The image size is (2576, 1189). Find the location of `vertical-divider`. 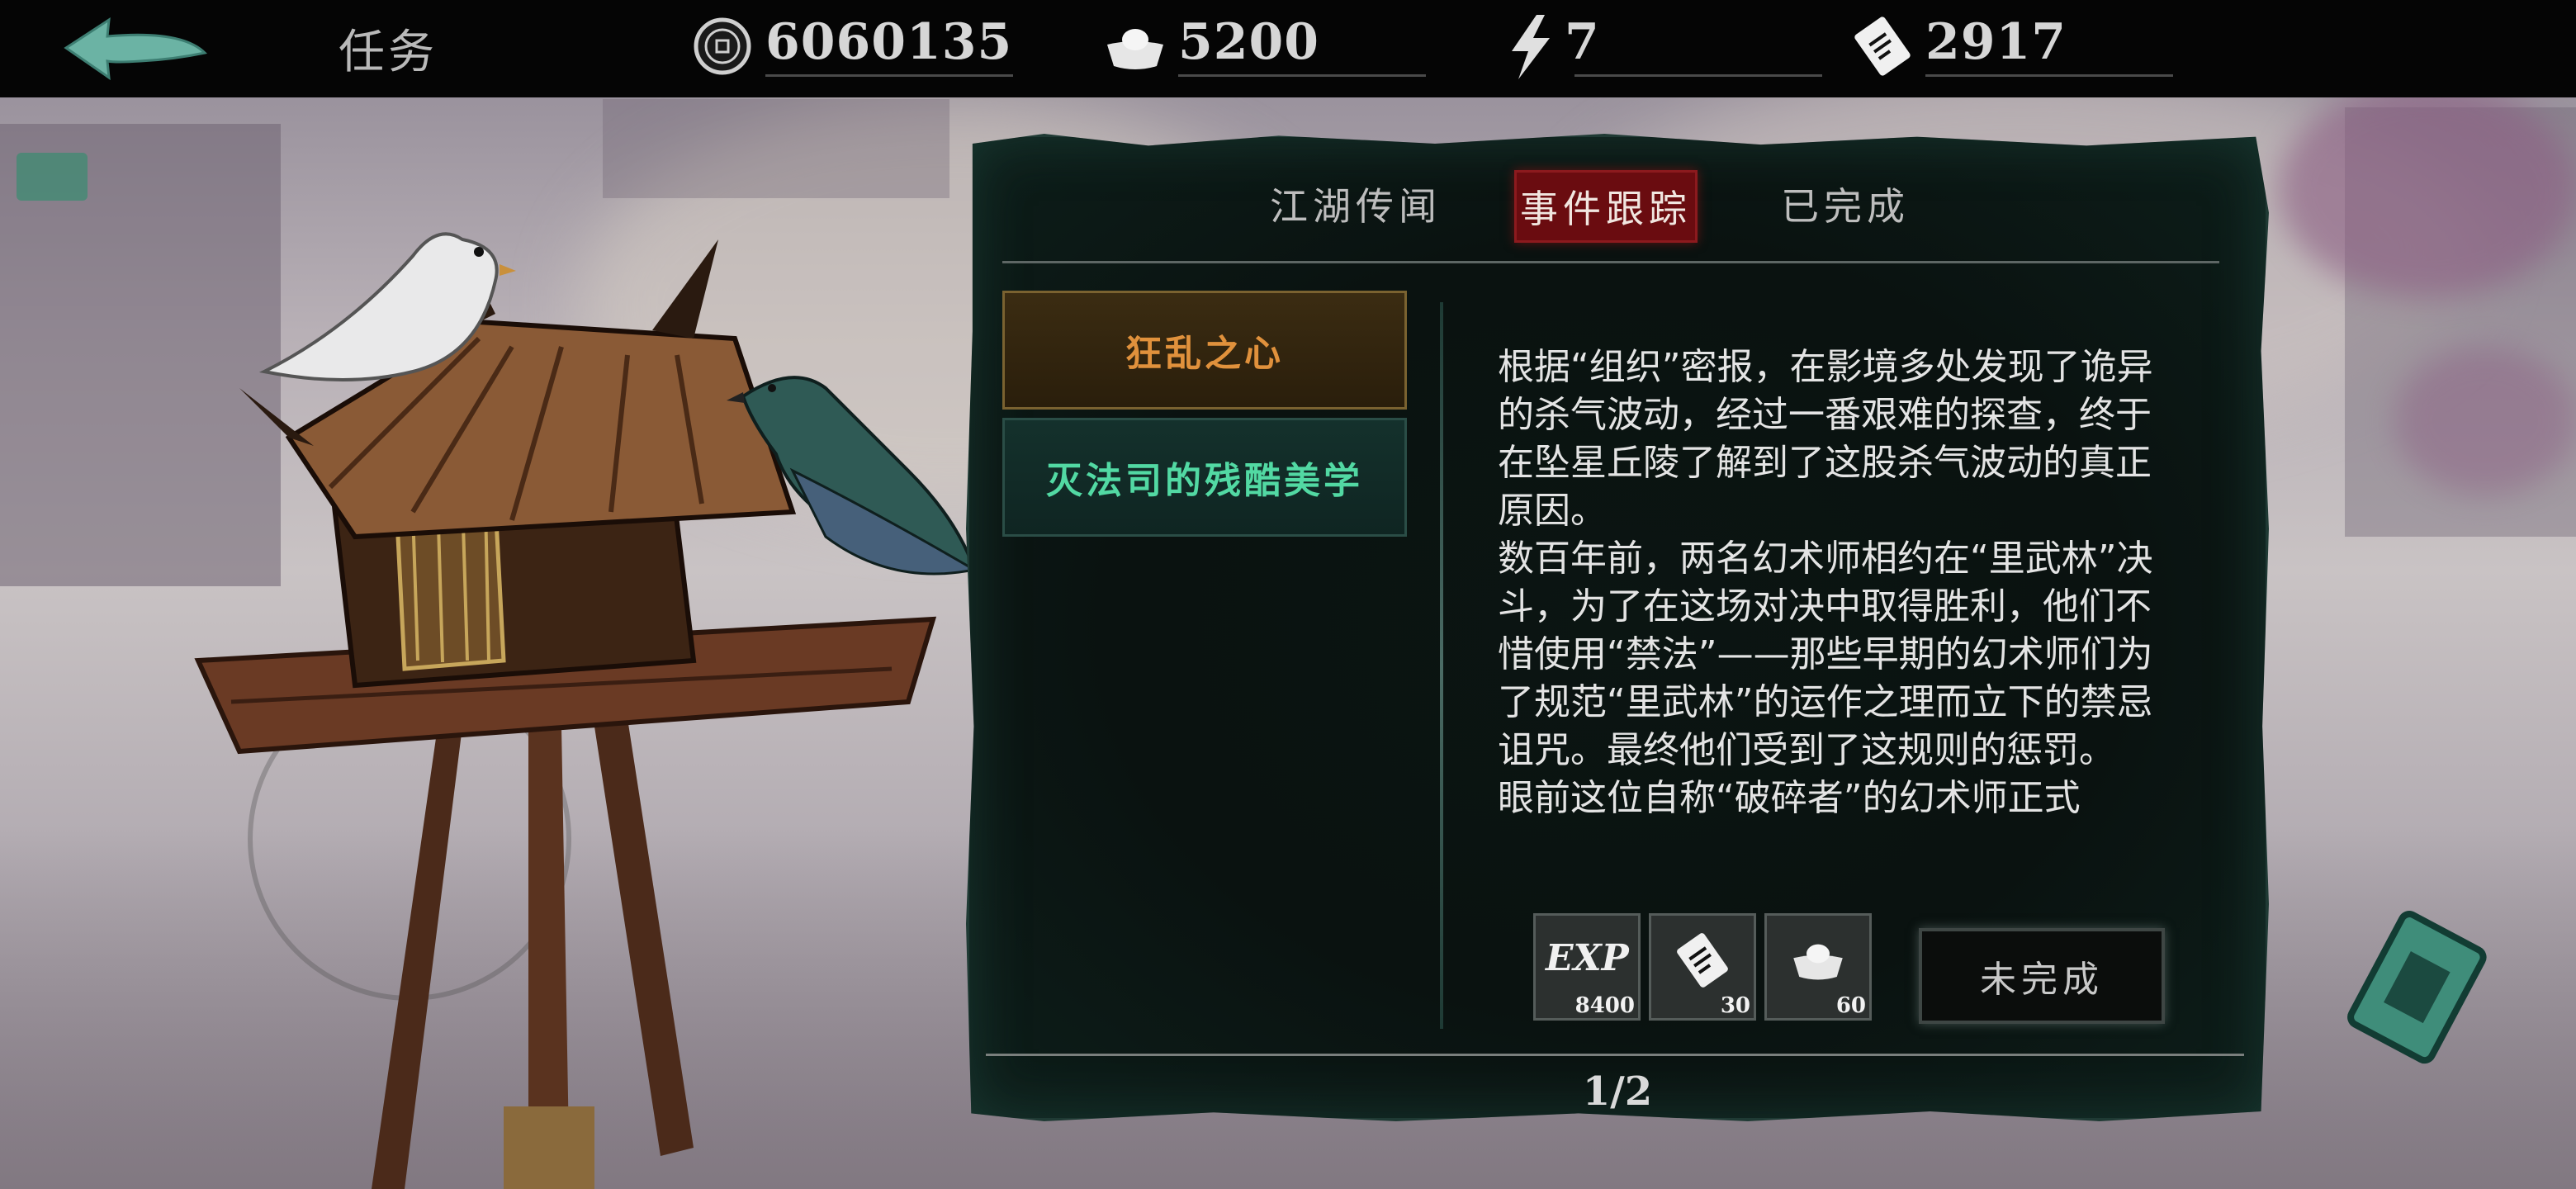

vertical-divider is located at coordinates (1441, 665).